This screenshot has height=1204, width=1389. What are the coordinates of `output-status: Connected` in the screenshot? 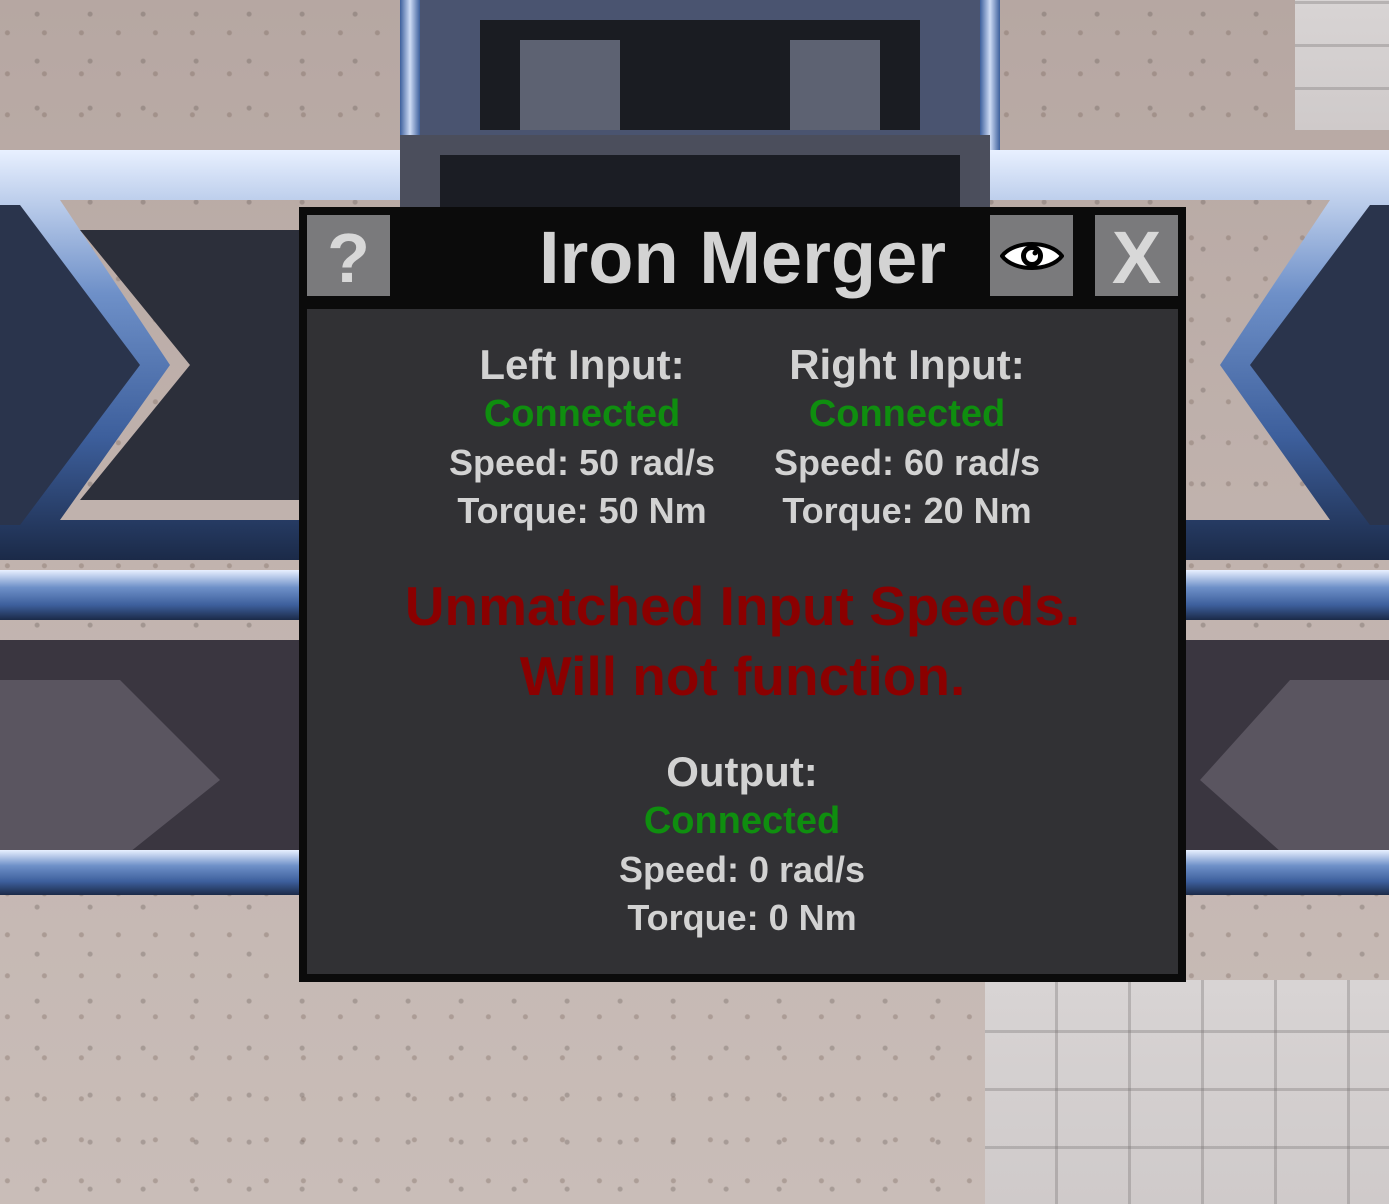 It's located at (742, 821).